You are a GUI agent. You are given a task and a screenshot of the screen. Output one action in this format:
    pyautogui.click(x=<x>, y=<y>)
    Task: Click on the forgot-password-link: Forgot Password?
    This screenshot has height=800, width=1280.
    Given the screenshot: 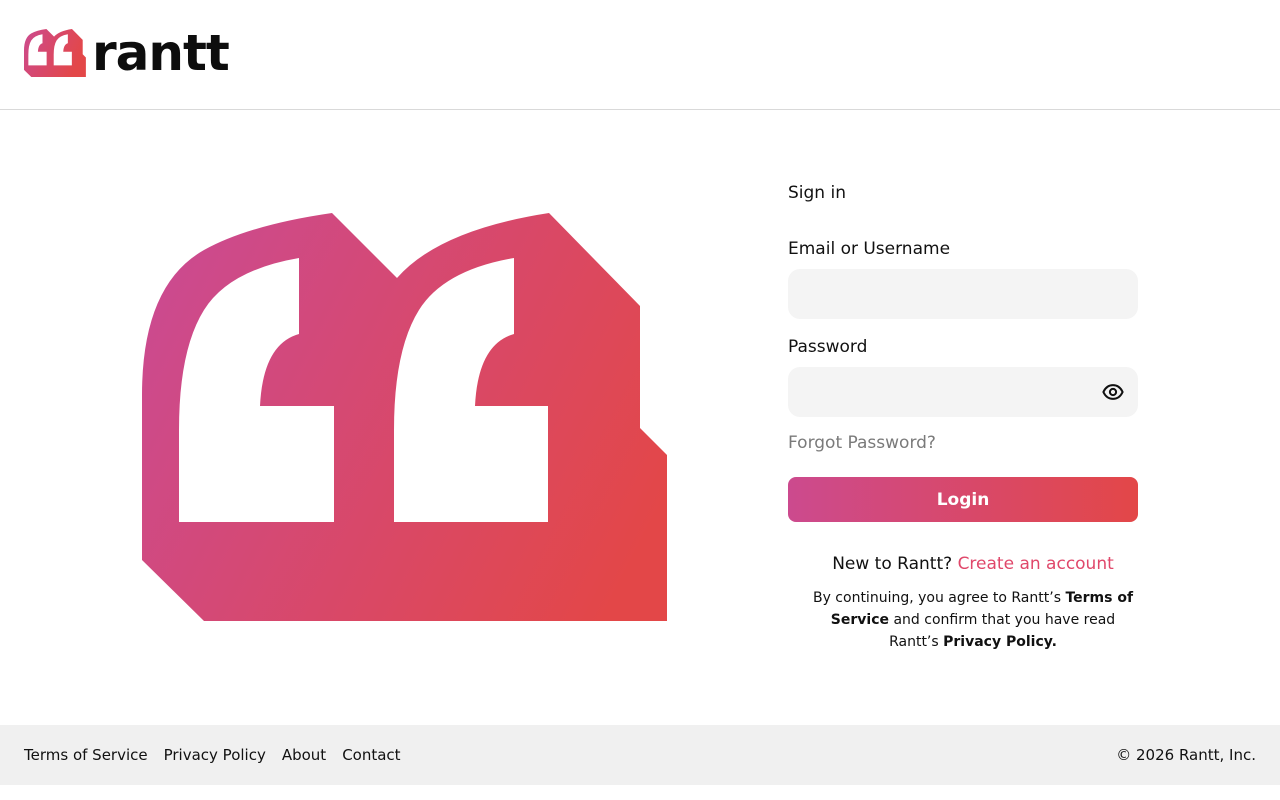 What is the action you would take?
    pyautogui.click(x=963, y=443)
    